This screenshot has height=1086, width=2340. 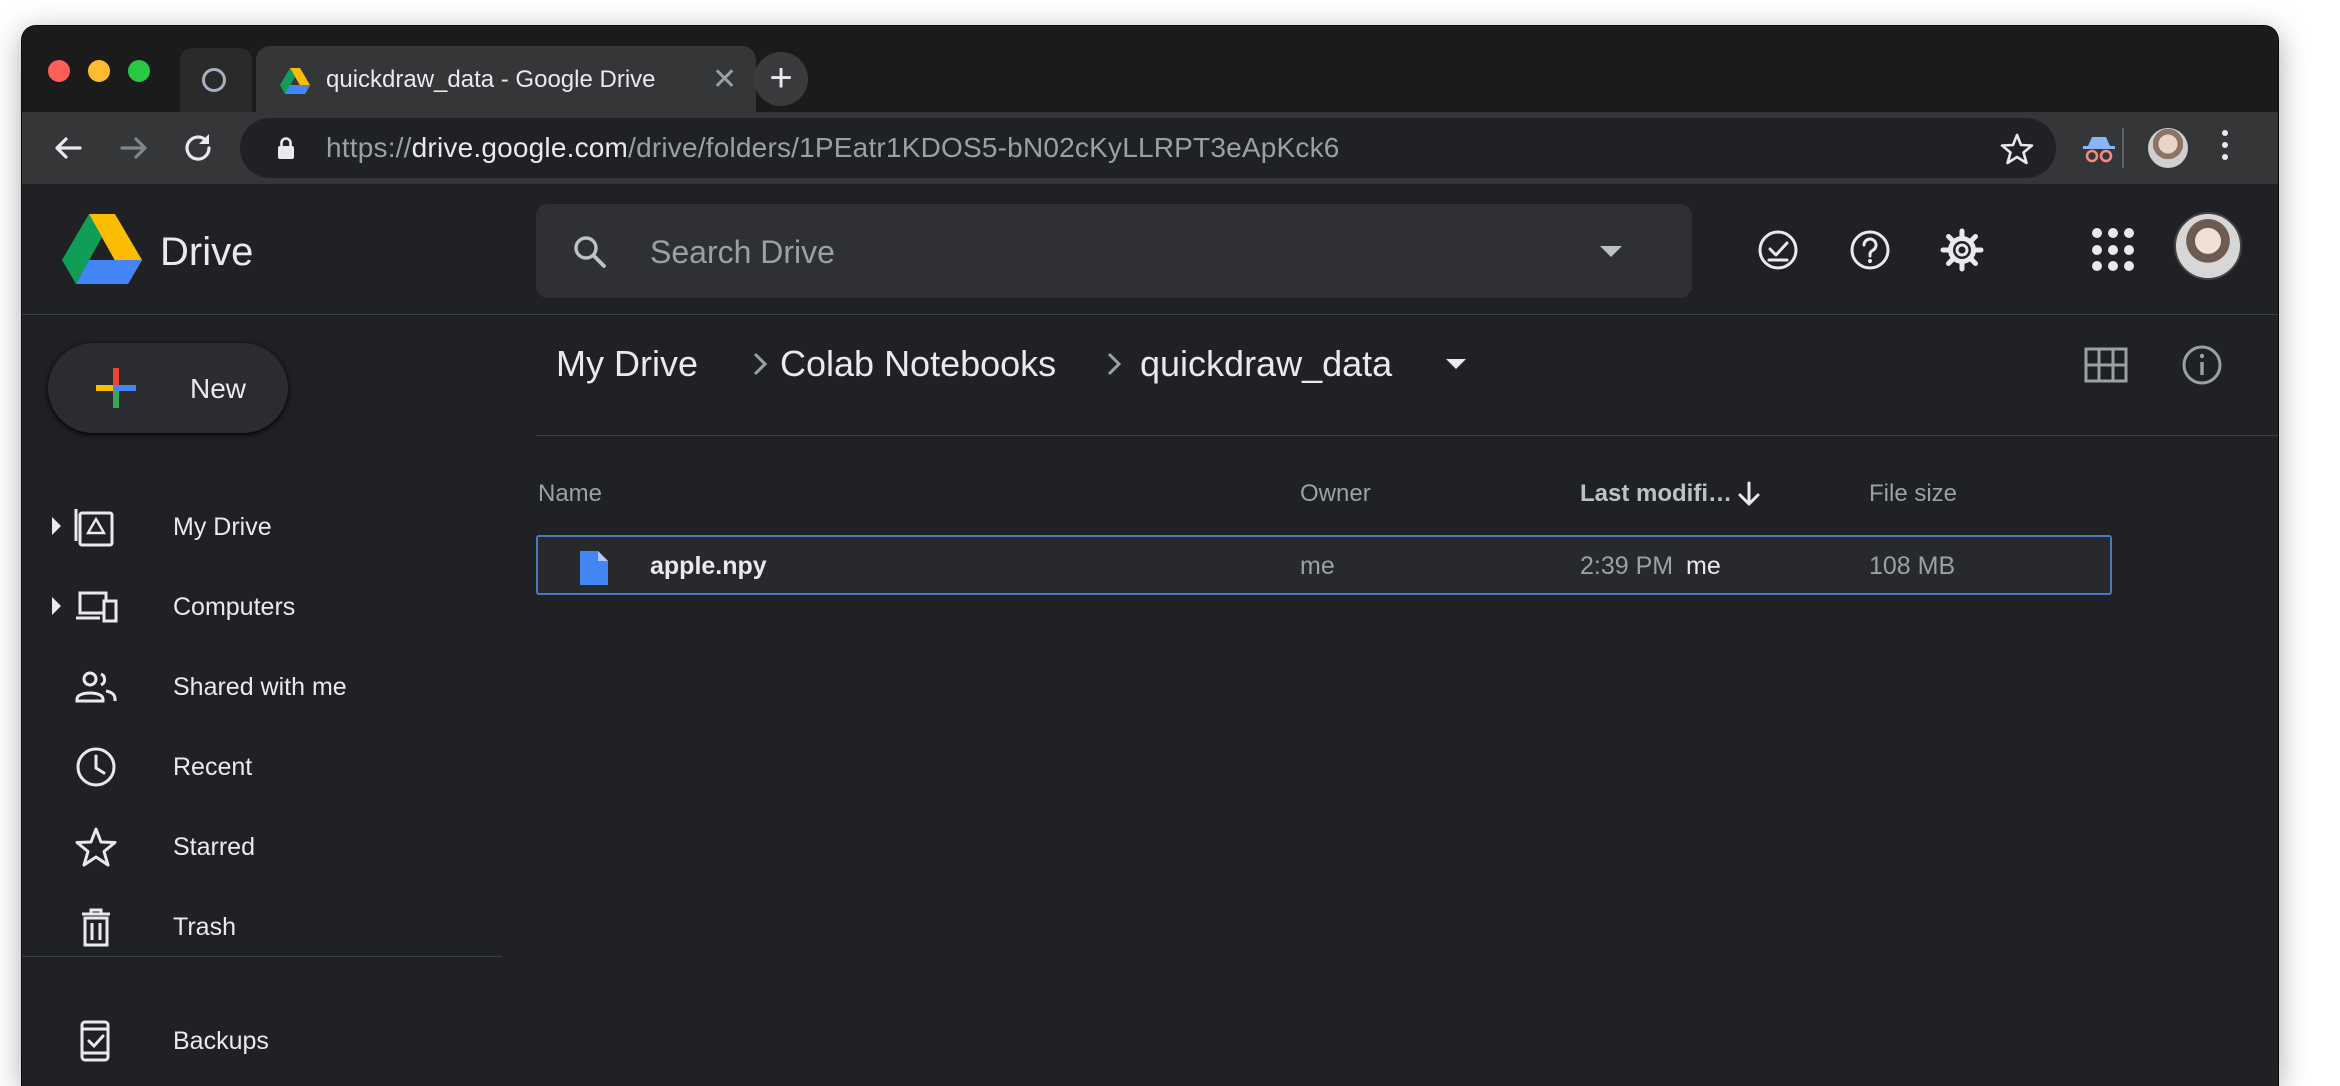 What do you see at coordinates (2123, 148) in the screenshot?
I see `toolbar-divider` at bounding box center [2123, 148].